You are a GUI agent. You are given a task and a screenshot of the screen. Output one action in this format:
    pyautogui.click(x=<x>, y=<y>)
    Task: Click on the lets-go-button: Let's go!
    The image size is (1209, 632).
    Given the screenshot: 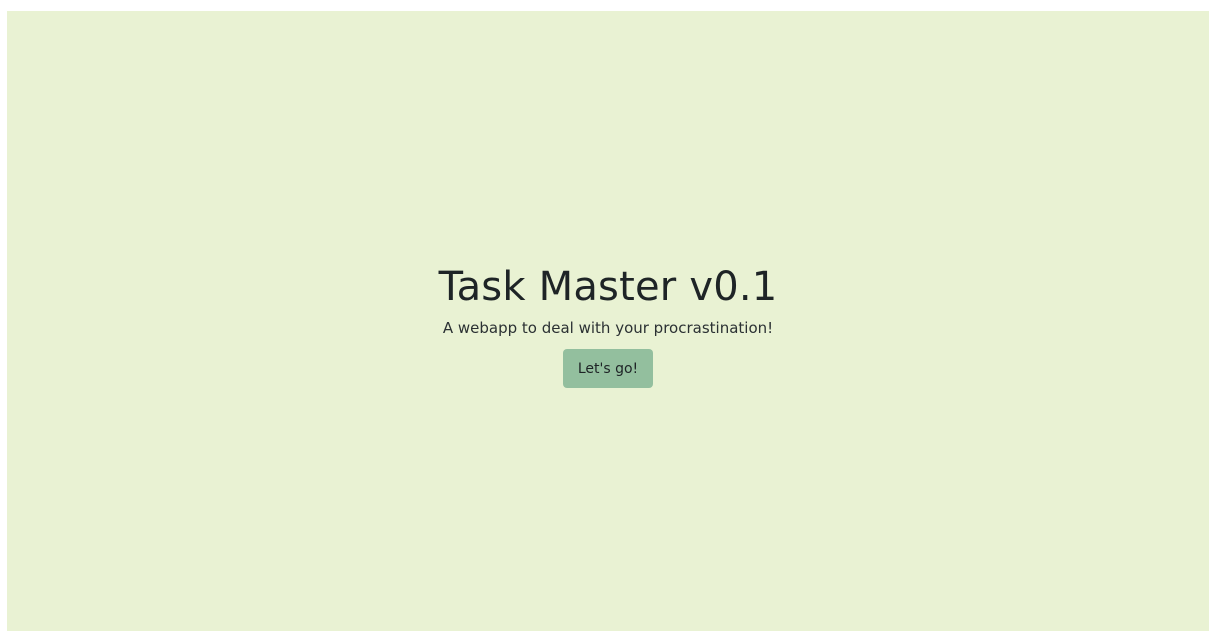 What is the action you would take?
    pyautogui.click(x=608, y=368)
    